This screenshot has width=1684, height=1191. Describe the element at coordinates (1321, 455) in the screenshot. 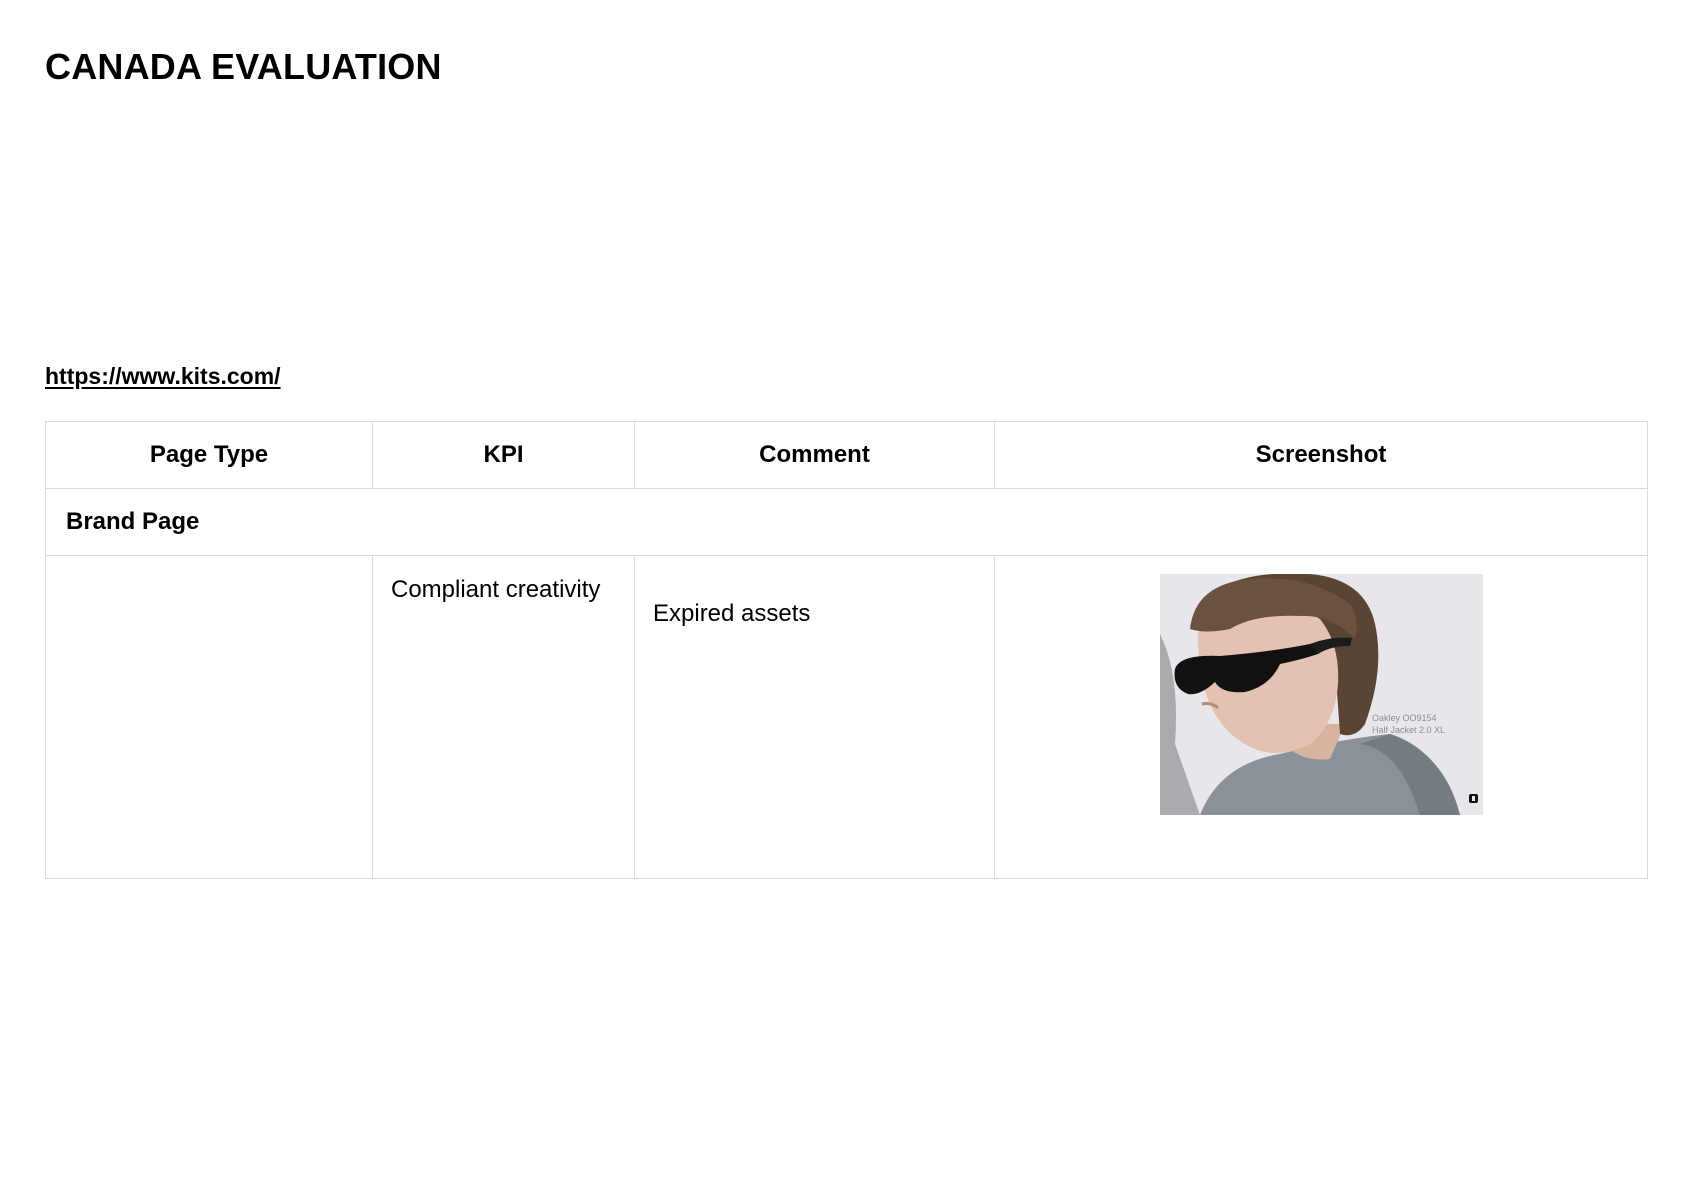

I see `header-screenshot: Screenshot` at that location.